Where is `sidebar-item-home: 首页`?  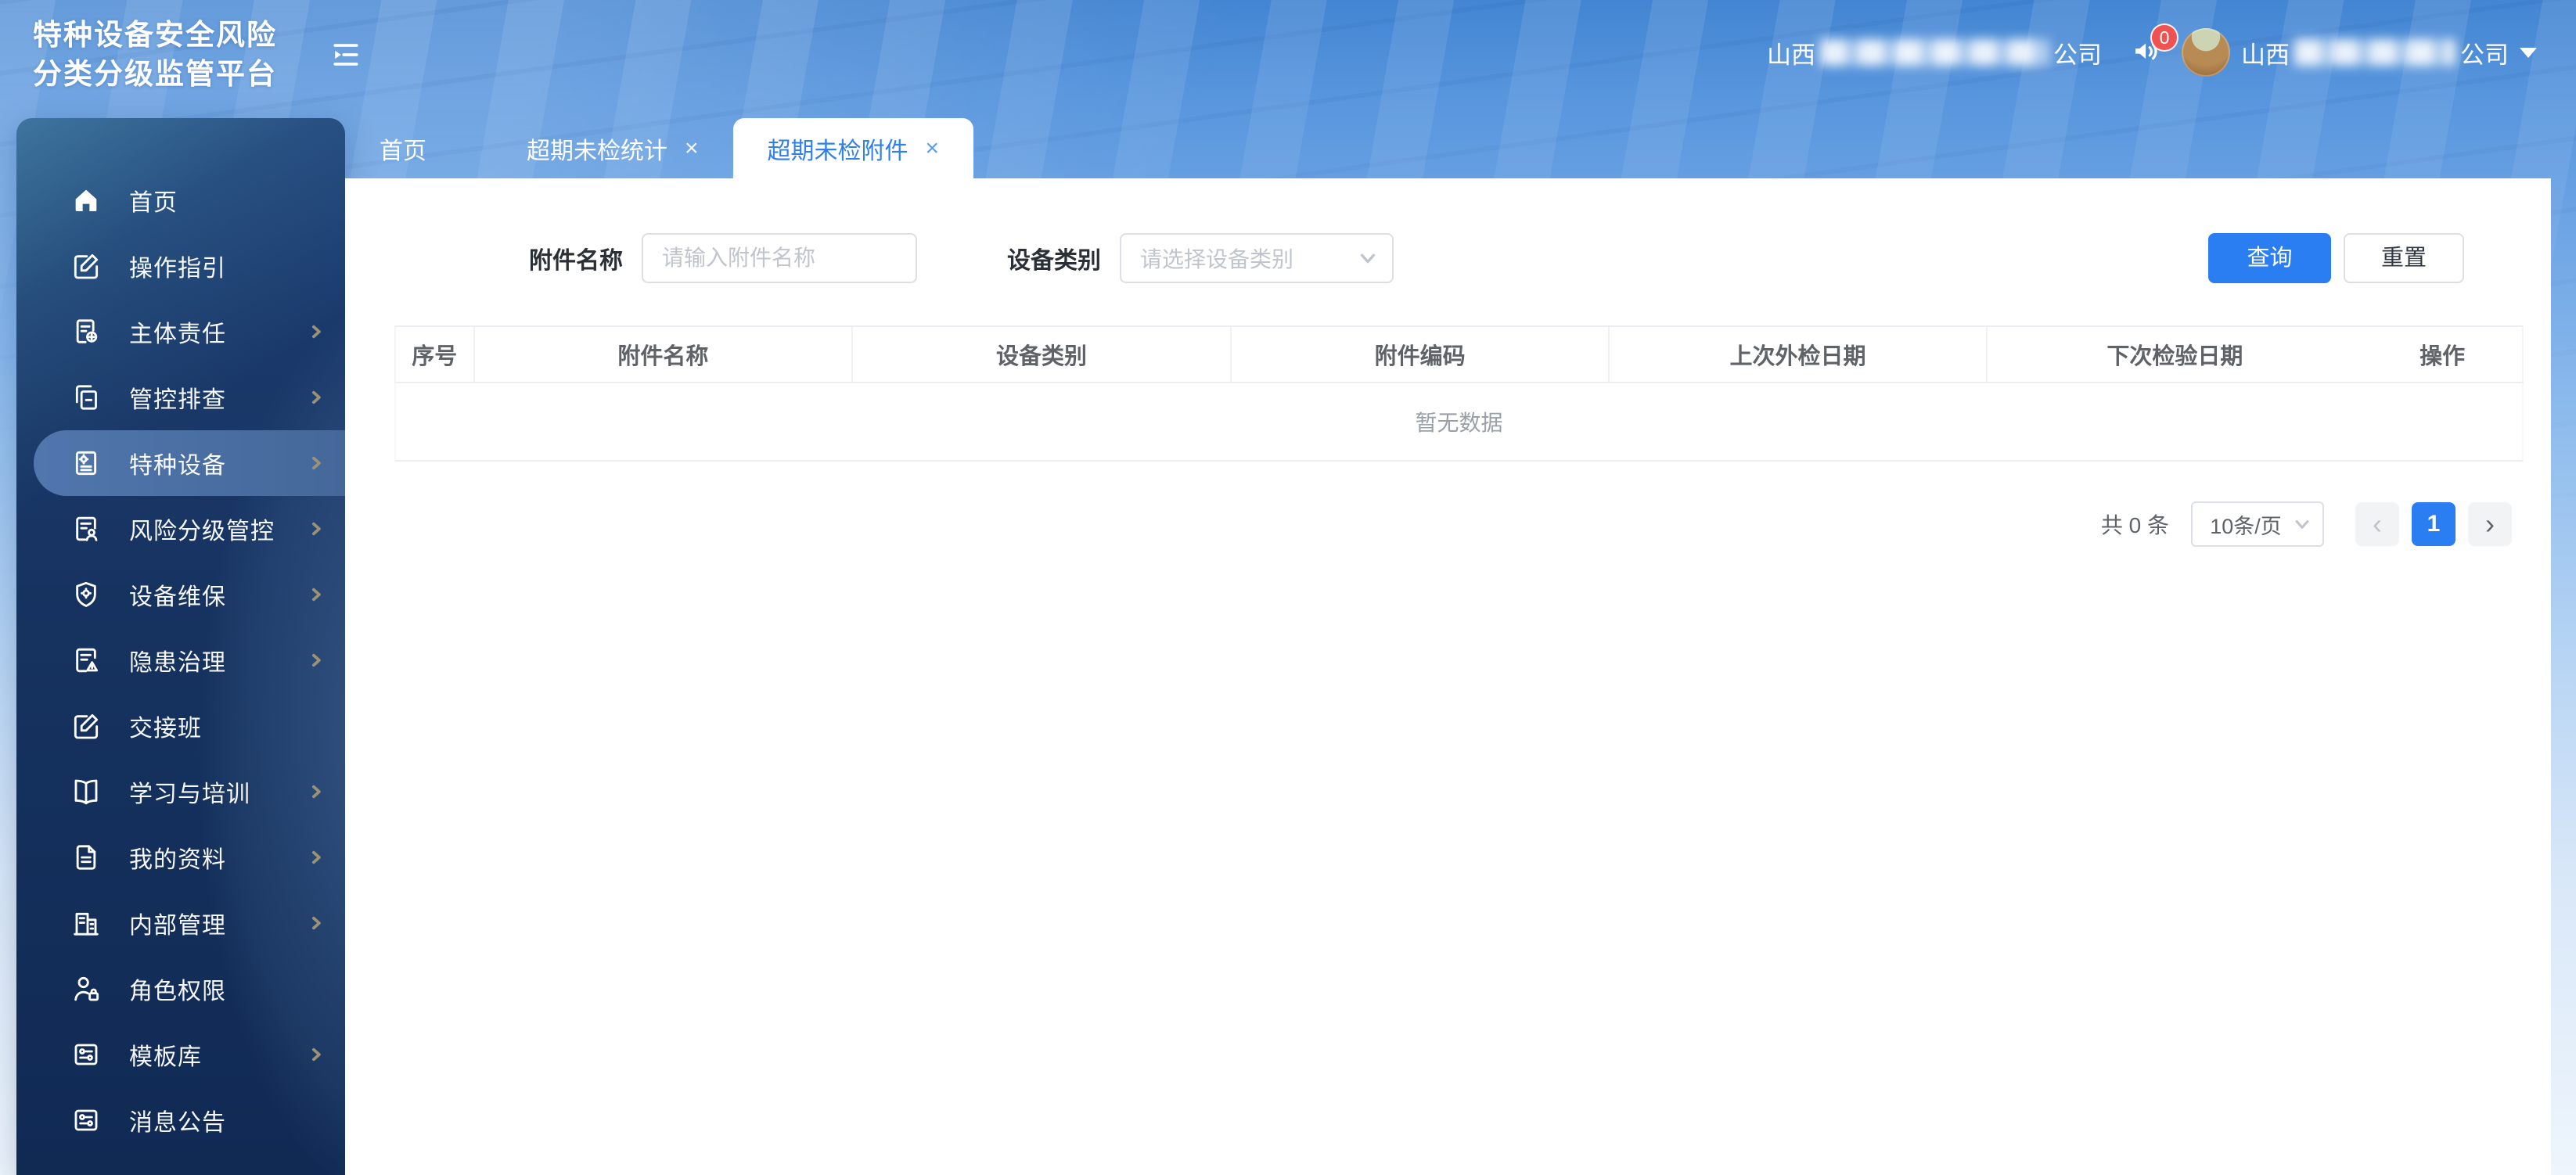 sidebar-item-home: 首页 is located at coordinates (180, 200).